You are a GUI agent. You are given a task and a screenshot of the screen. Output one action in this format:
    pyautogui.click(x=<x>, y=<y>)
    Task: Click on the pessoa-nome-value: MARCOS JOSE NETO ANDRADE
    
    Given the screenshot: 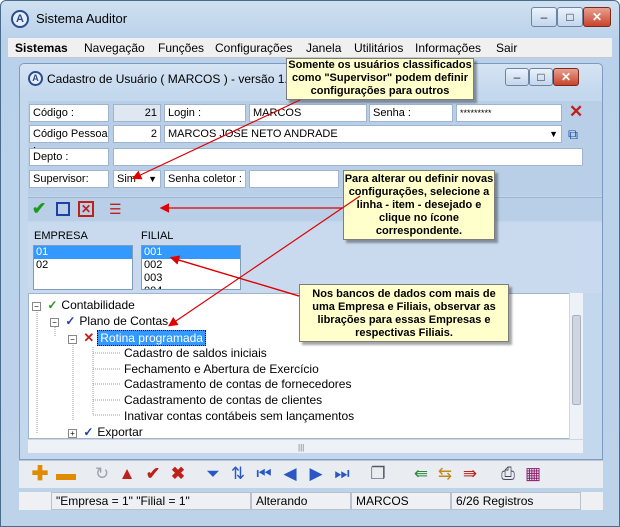 What is the action you would take?
    pyautogui.click(x=253, y=134)
    